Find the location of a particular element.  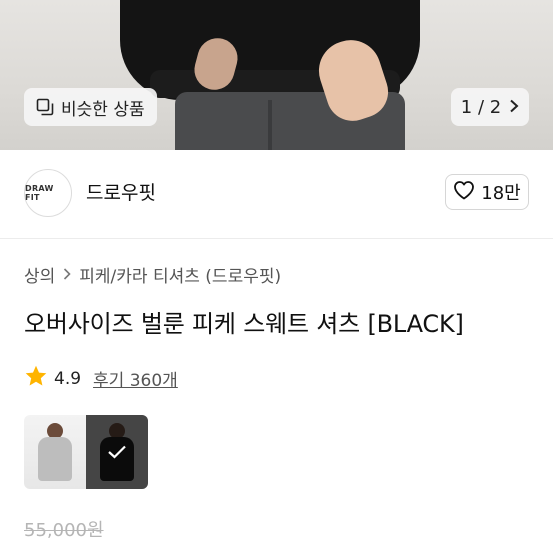

image-pager: 1 / 2 is located at coordinates (490, 107).